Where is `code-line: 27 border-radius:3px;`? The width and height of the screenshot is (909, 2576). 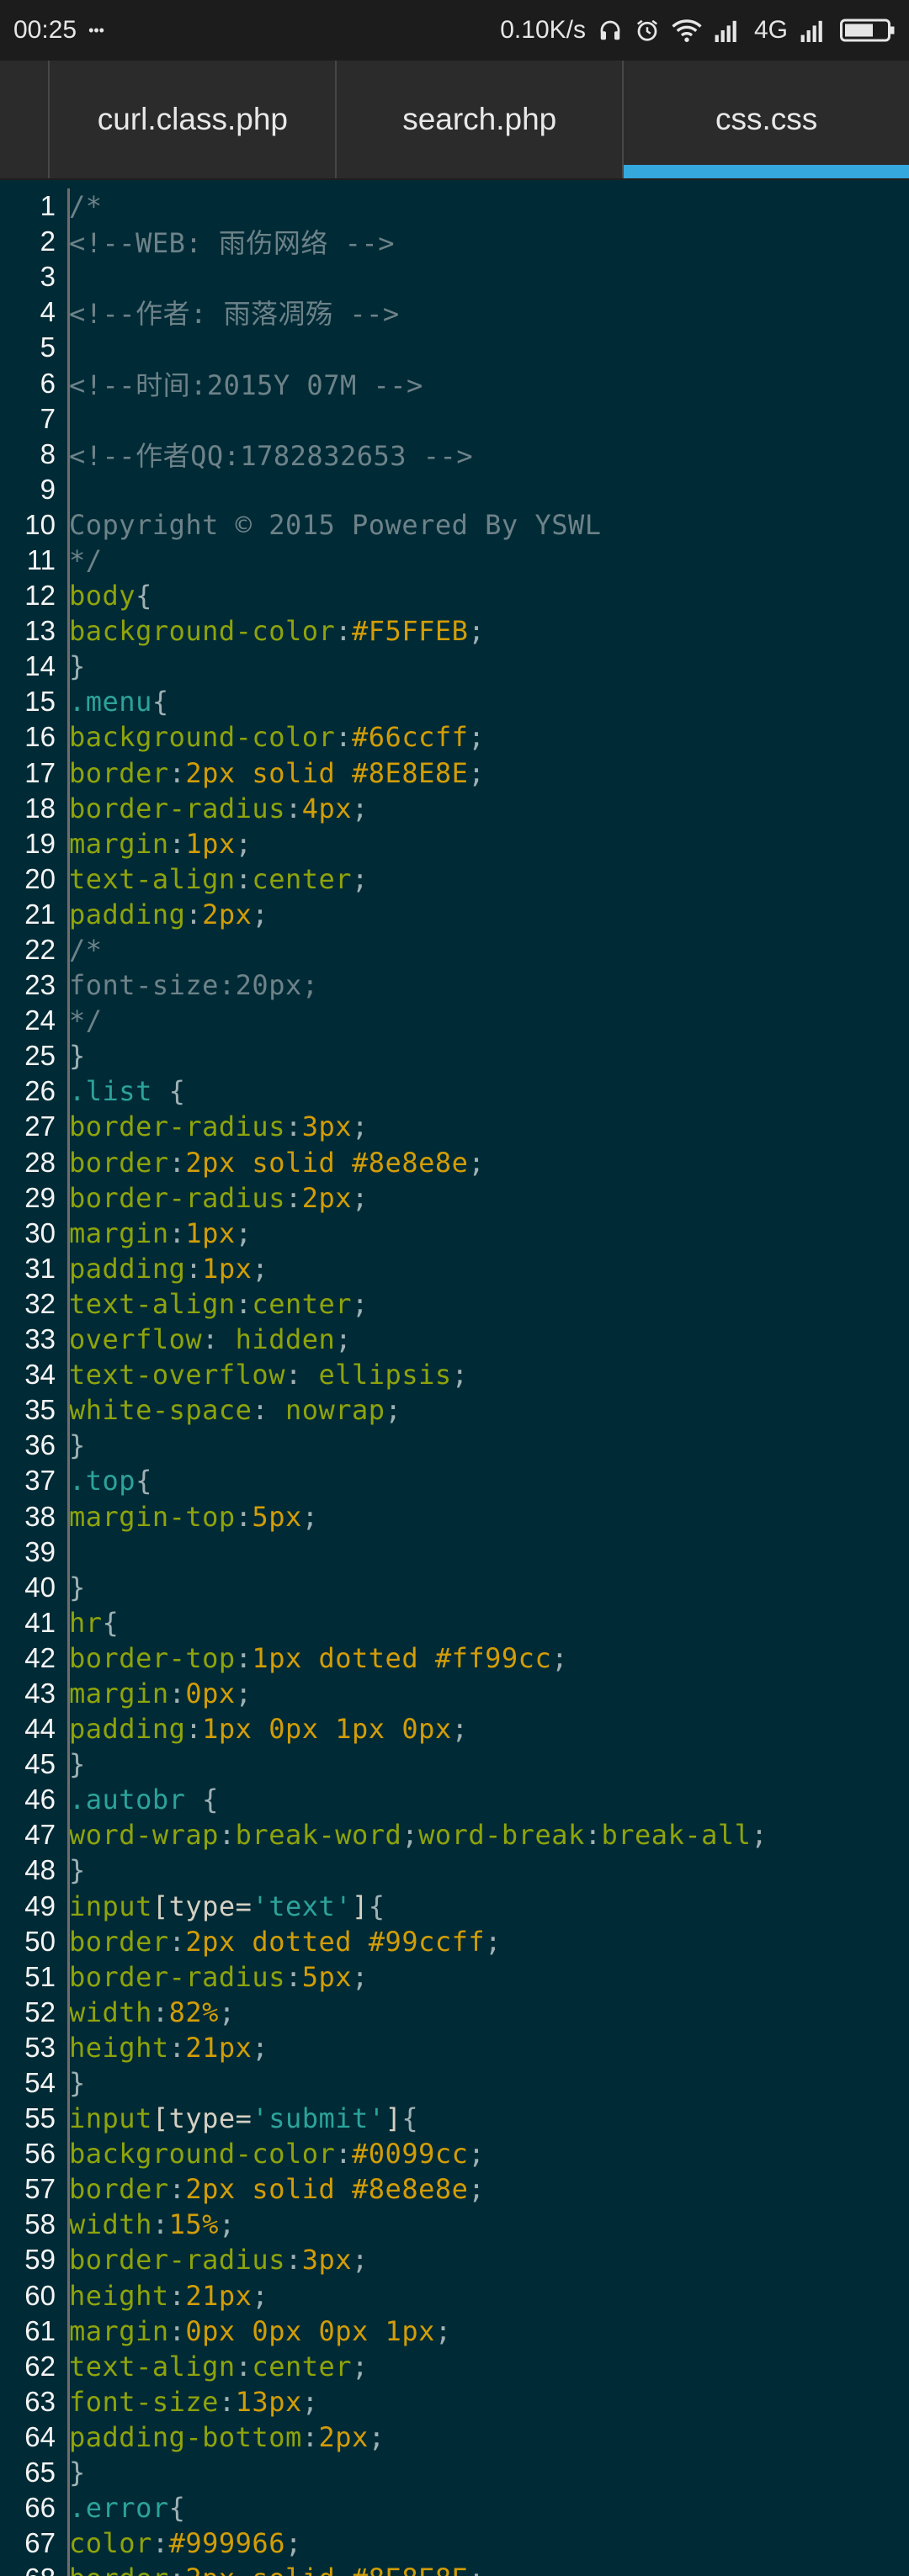 code-line: 27 border-radius:3px; is located at coordinates (454, 1126).